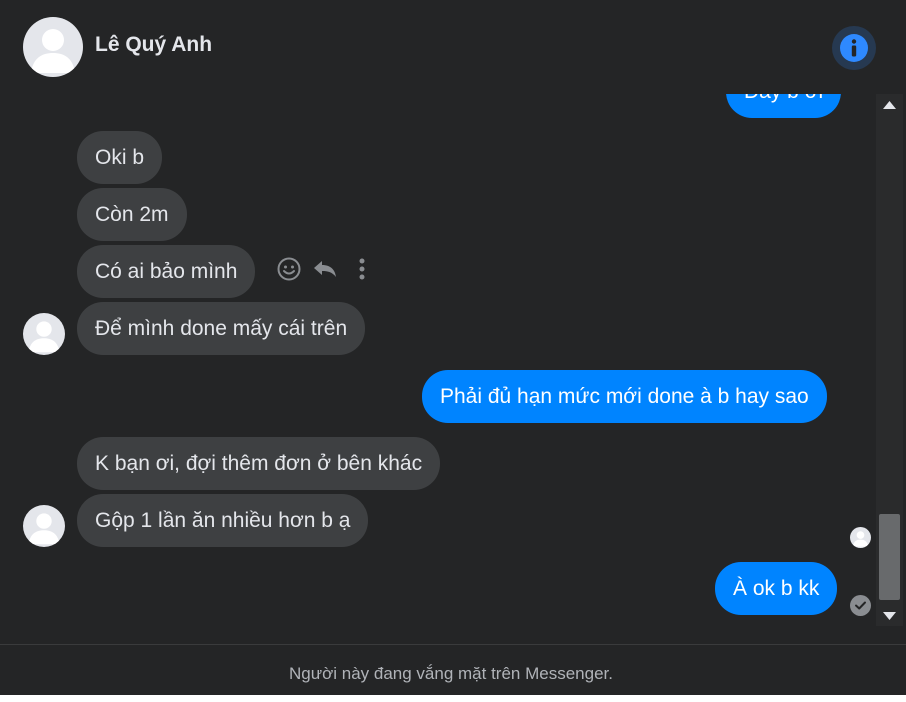 The height and width of the screenshot is (702, 906). Describe the element at coordinates (259, 463) in the screenshot. I see `message-bubble-incoming: K bạn ơi, đợi thêm đơn ở bên khác` at that location.